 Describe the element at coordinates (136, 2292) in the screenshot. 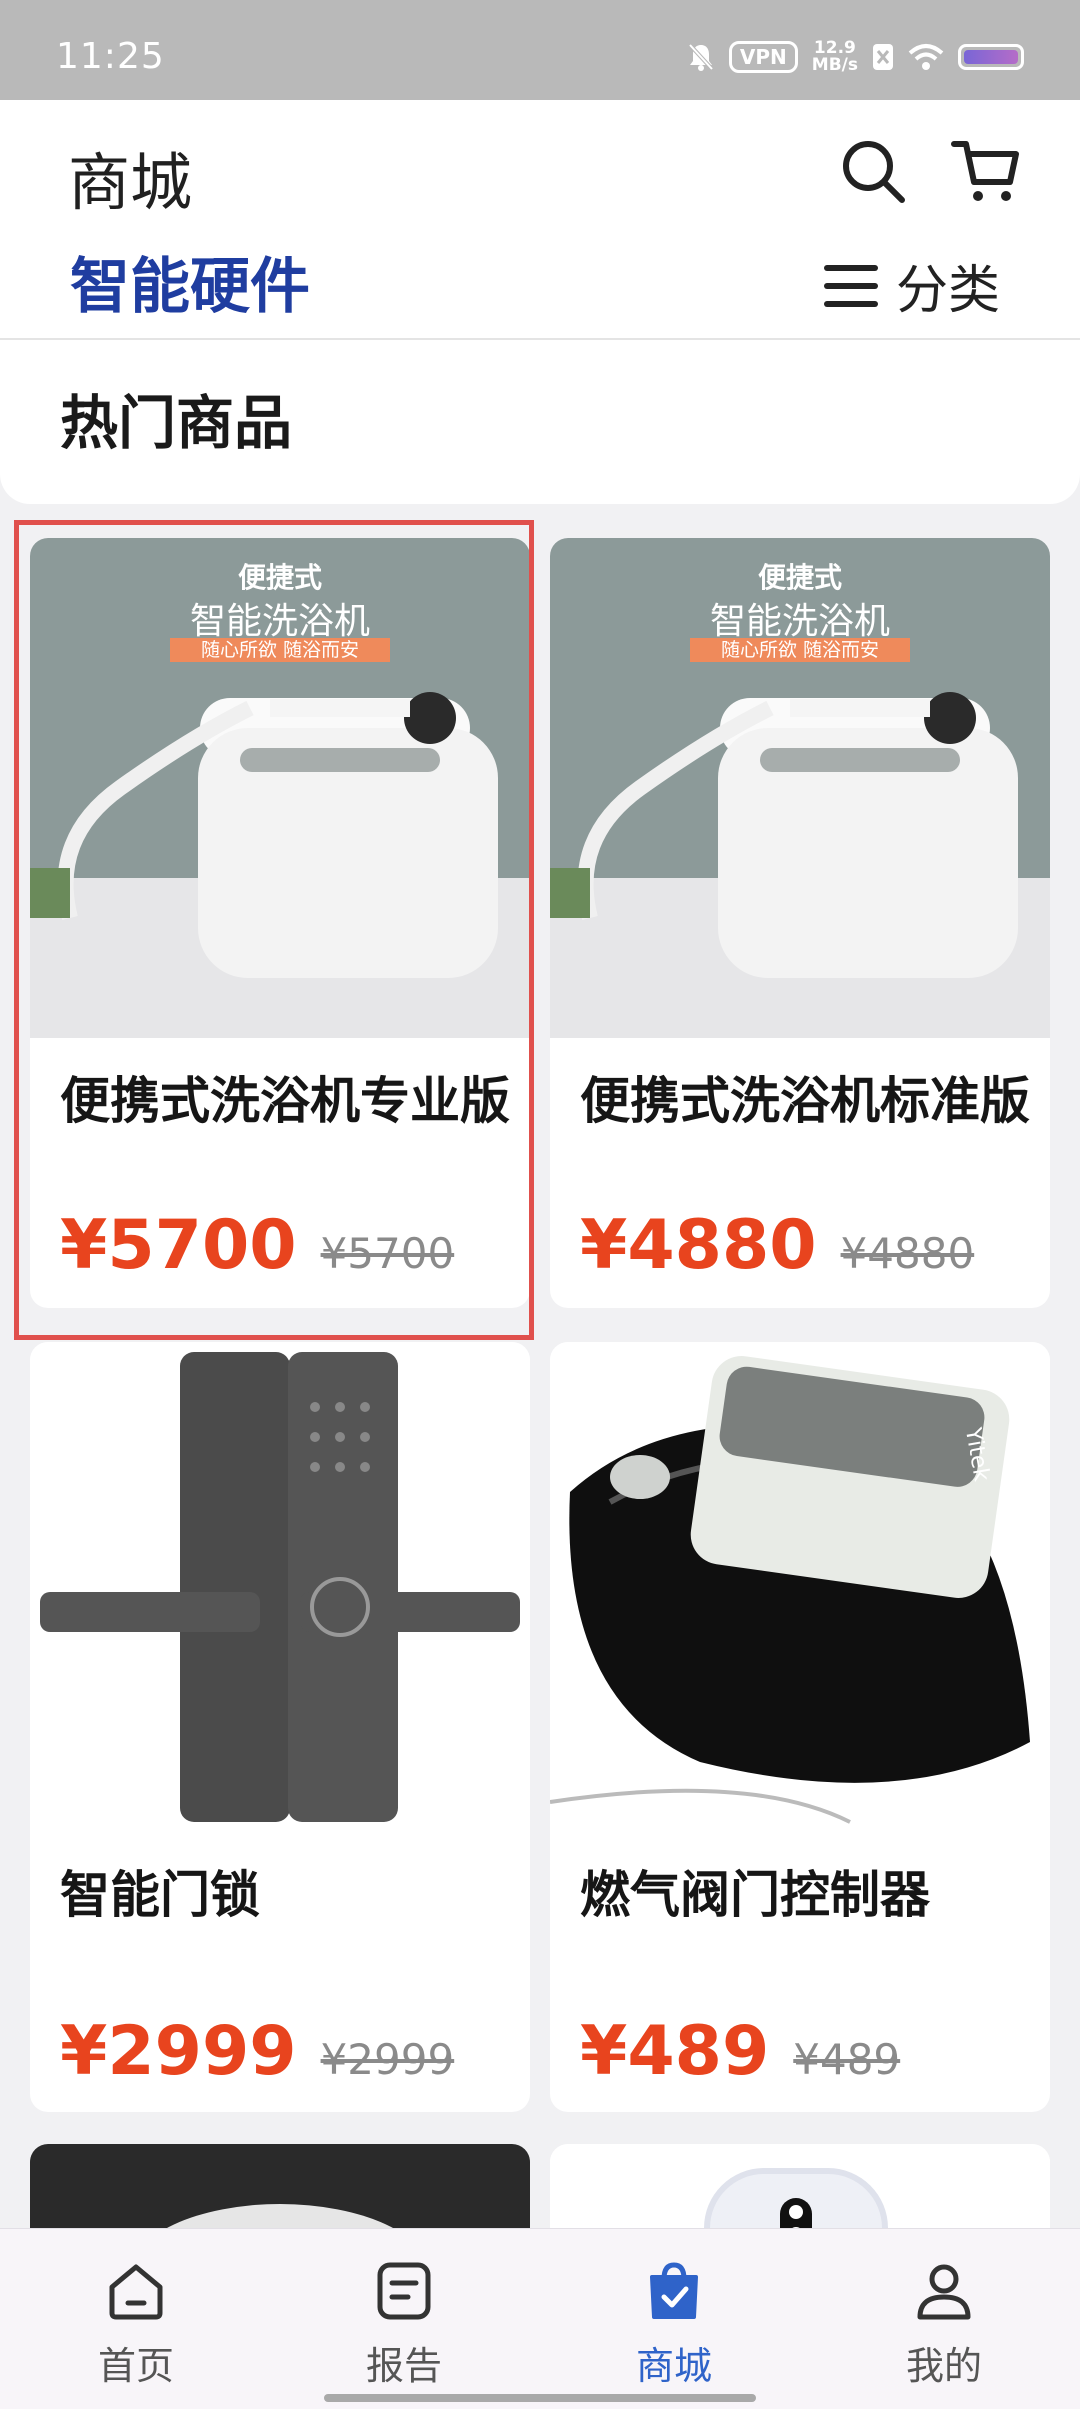

I see `home-icon` at that location.